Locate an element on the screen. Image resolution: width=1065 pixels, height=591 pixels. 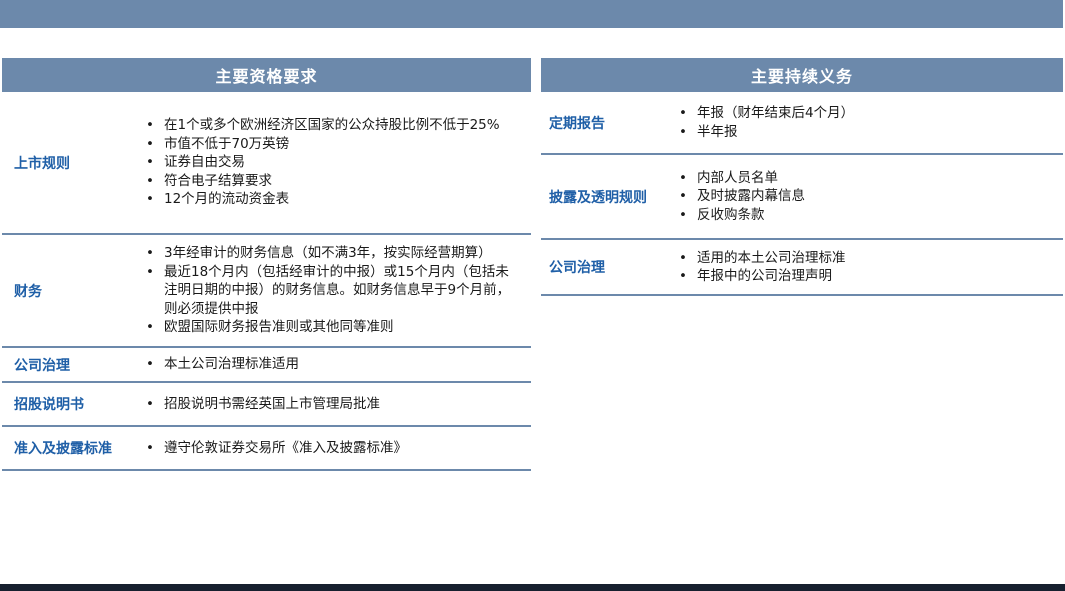
row-admission-disclosure: 准入及披露标准 遵守伦敦证券交易所《准入及披露标准》 is located at coordinates (266, 449).